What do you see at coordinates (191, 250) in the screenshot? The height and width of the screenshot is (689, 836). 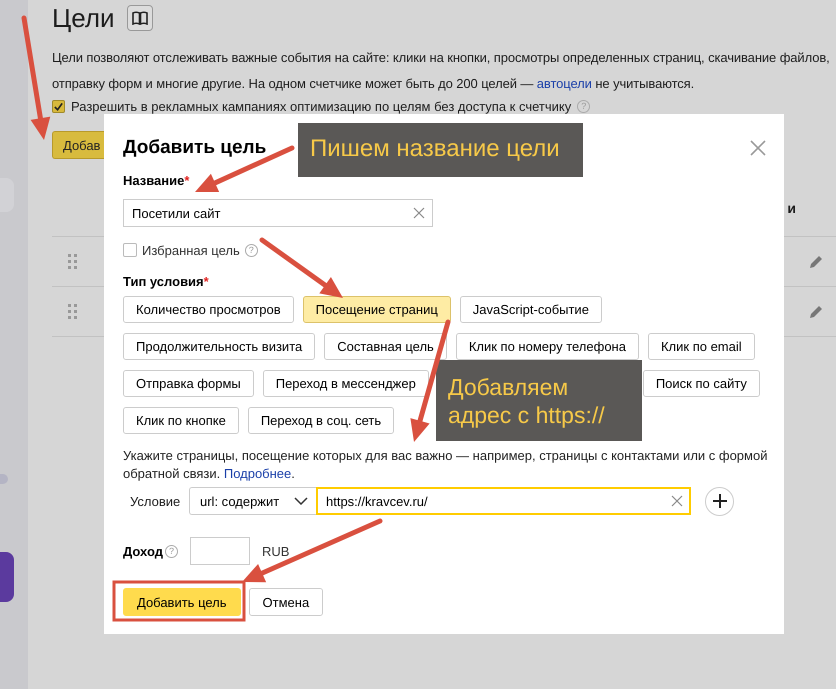 I see `checkbox-label: Избранная цель` at bounding box center [191, 250].